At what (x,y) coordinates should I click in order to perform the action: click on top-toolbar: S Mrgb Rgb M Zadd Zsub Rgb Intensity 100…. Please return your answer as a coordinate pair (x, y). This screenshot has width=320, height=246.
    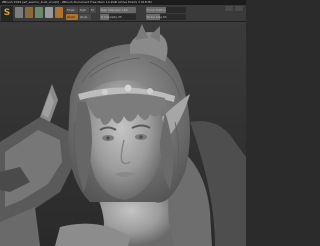
    Looking at the image, I should click on (123, 13).